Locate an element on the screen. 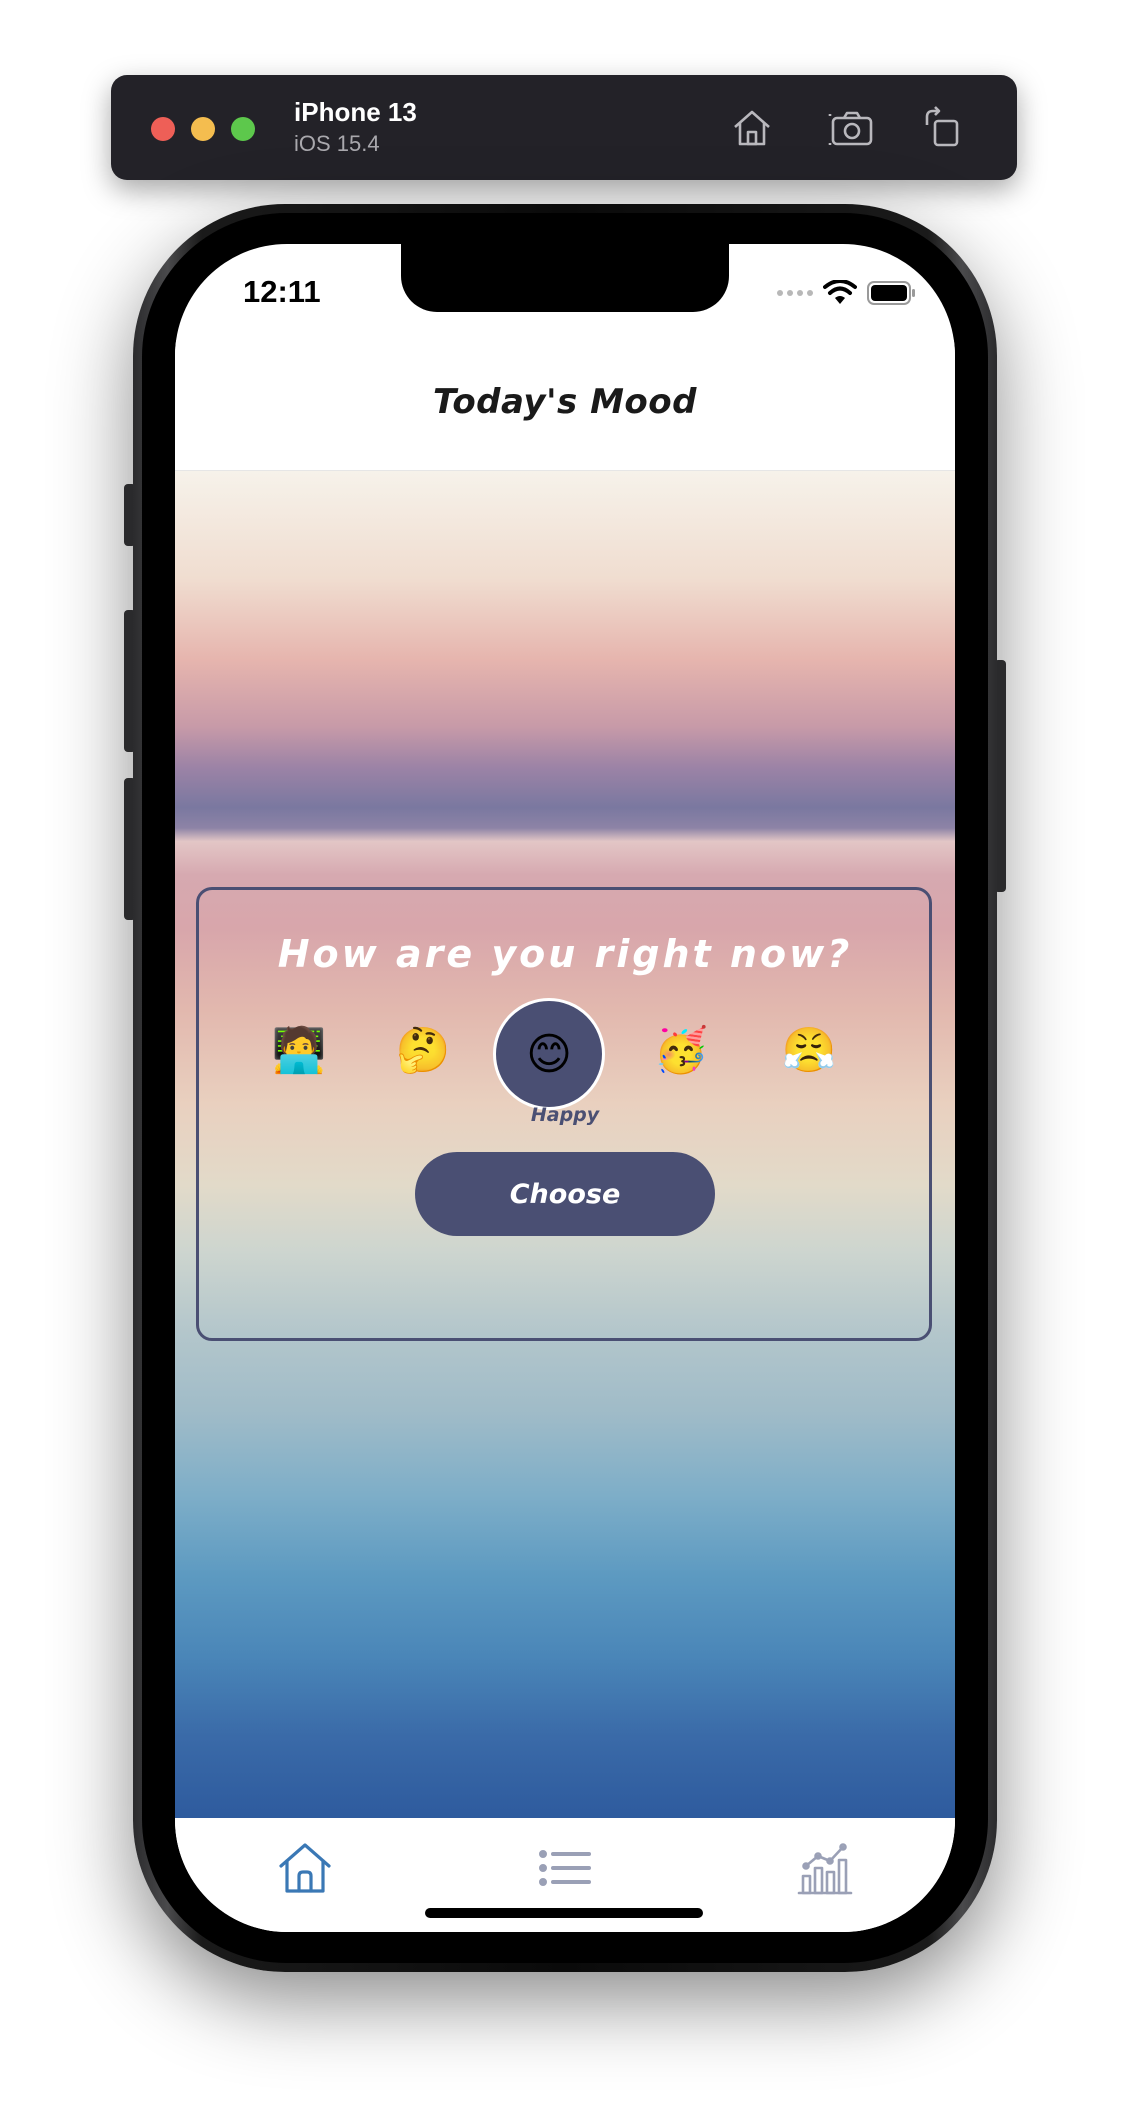  mood-option-thinking: 🤔 is located at coordinates (423, 1050).